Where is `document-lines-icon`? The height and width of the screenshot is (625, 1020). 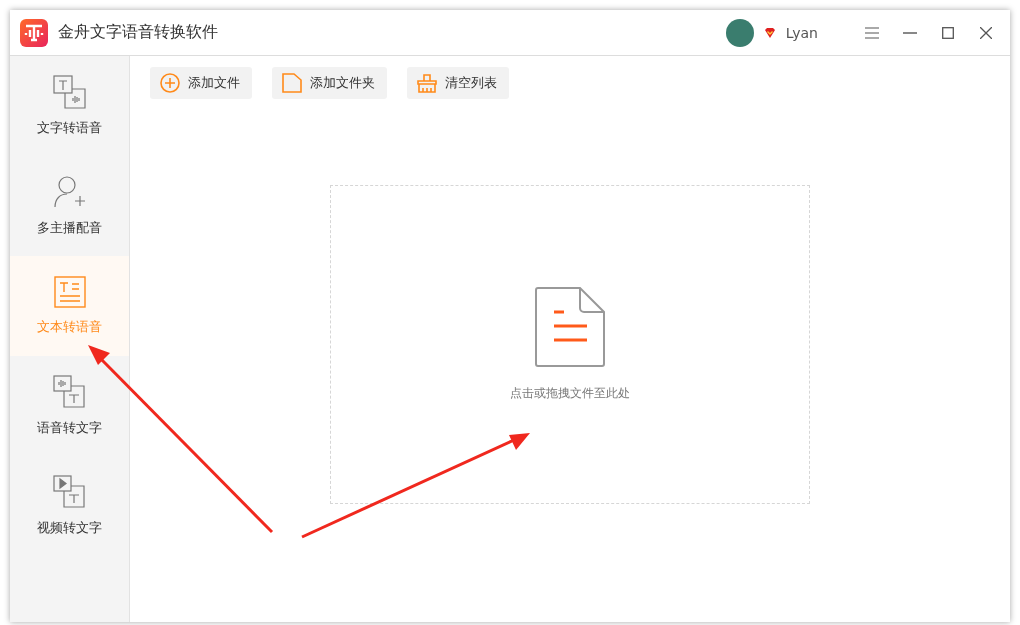
document-lines-icon is located at coordinates (69, 292).